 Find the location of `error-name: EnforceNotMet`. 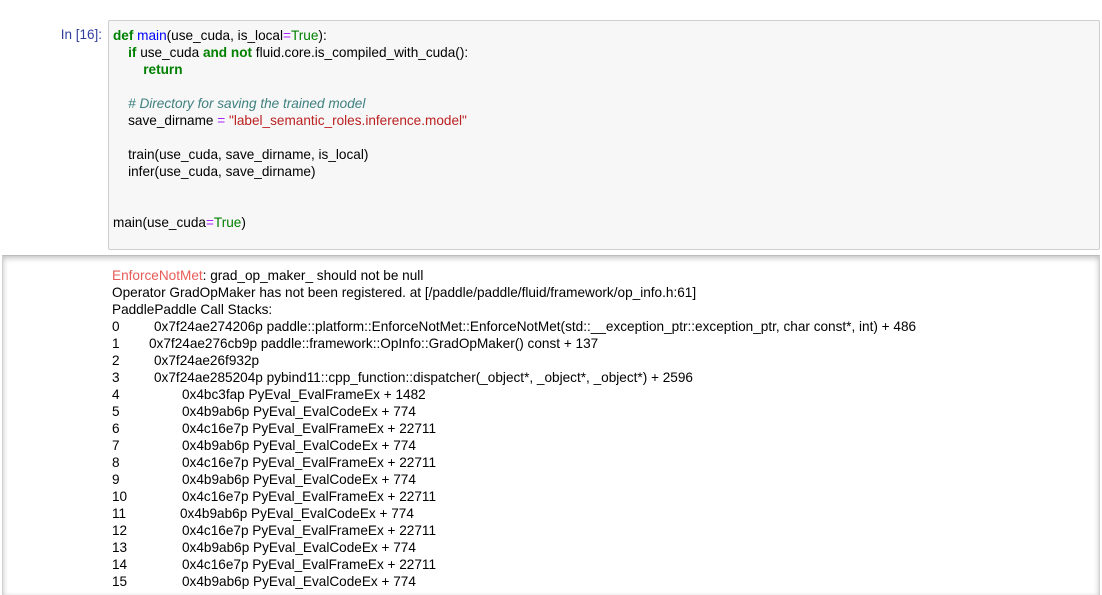

error-name: EnforceNotMet is located at coordinates (157, 275).